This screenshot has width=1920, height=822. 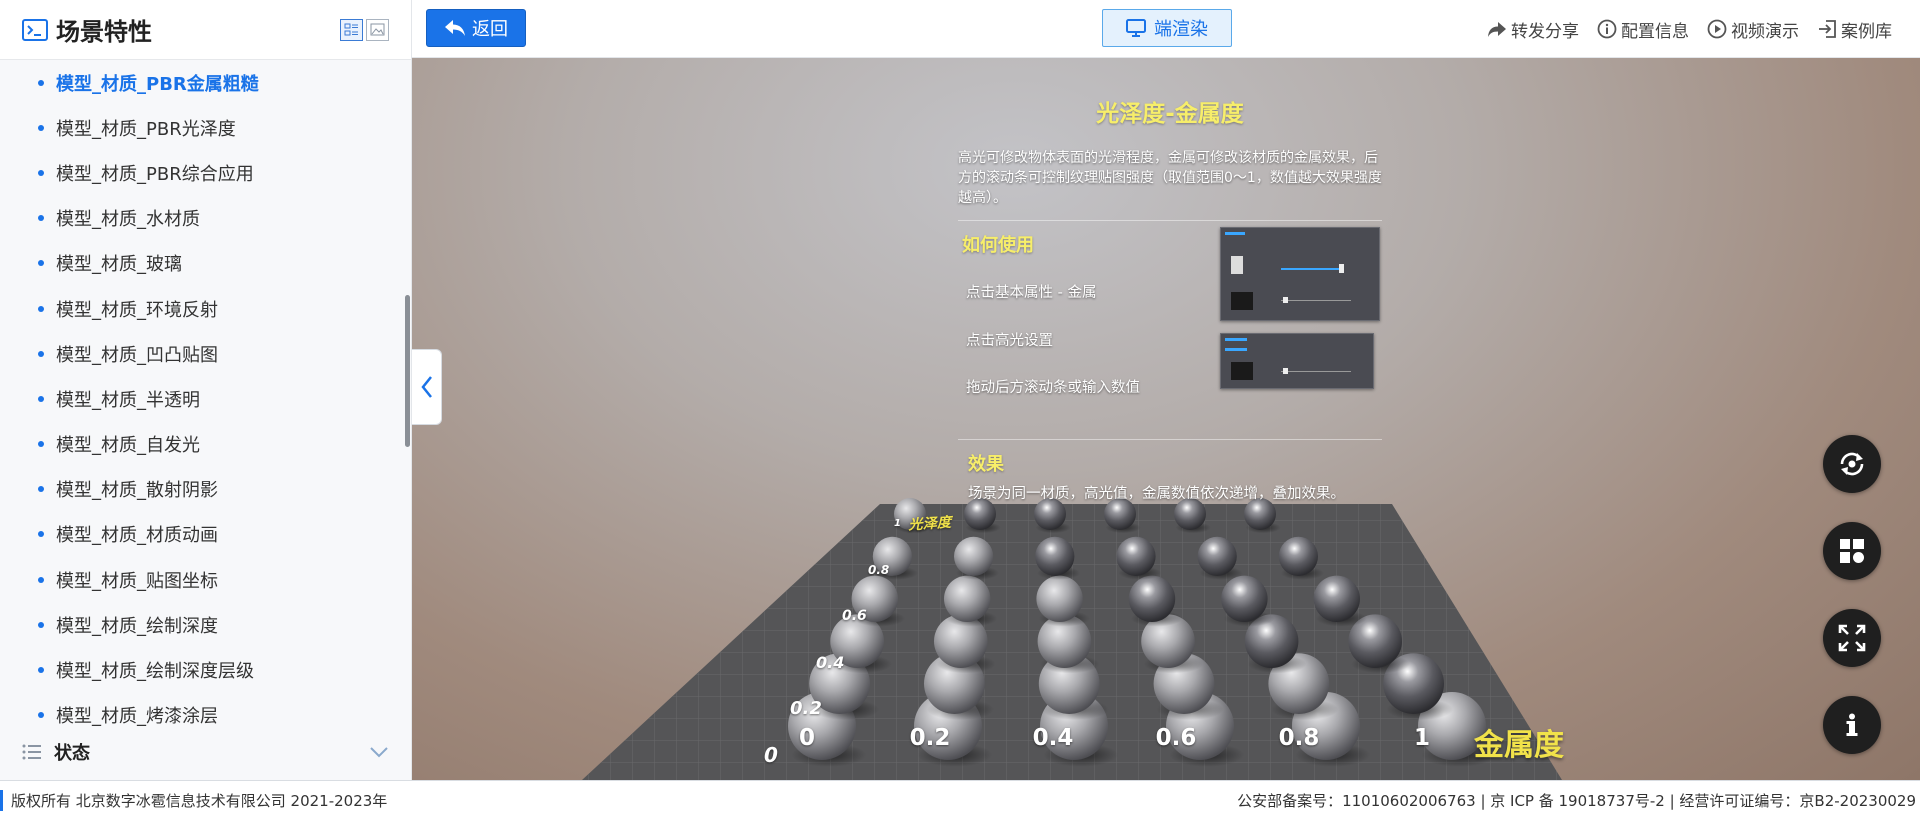 What do you see at coordinates (1176, 738) in the screenshot?
I see `x-tick-label: 0.6` at bounding box center [1176, 738].